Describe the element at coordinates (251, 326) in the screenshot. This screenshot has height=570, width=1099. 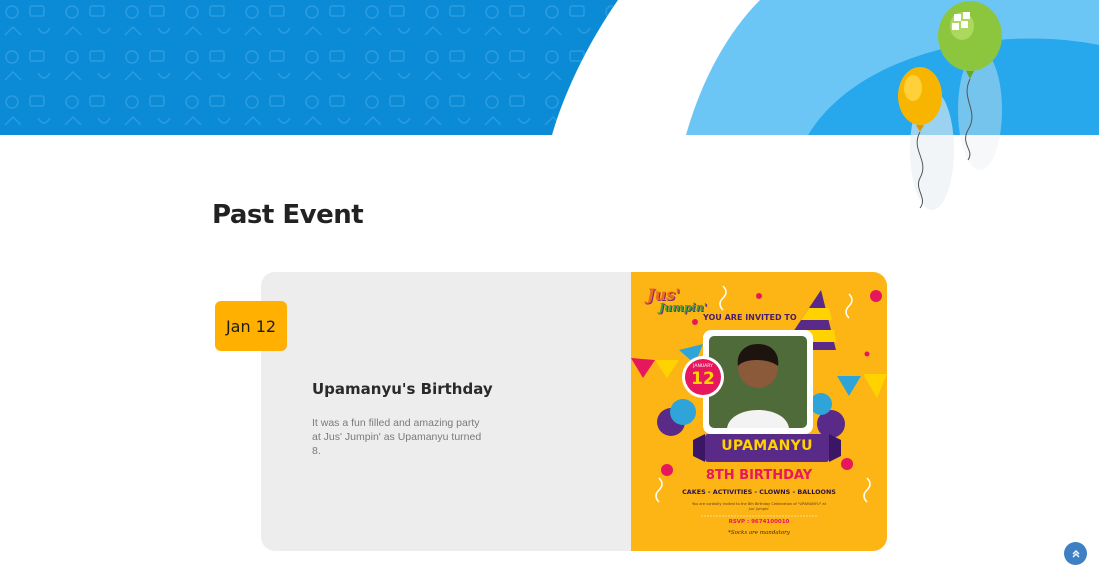
I see `event-date-badge: Jan 12` at that location.